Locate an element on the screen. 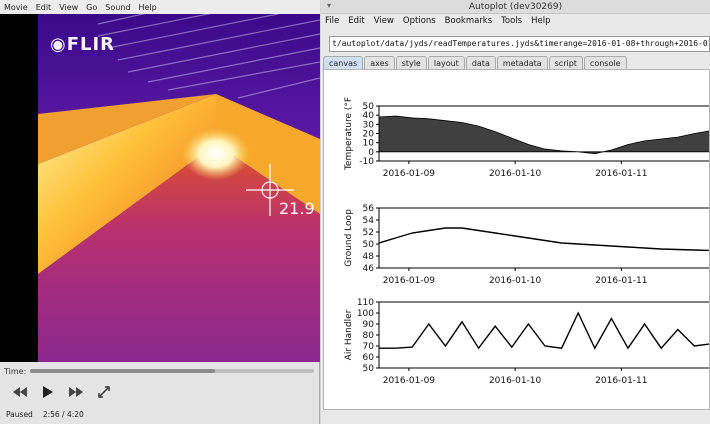  menu-tools: Tools is located at coordinates (511, 21).